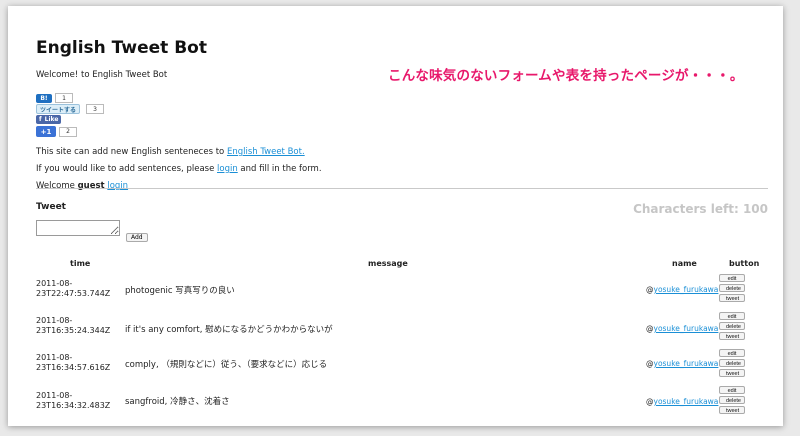 The image size is (800, 436). What do you see at coordinates (80, 263) in the screenshot?
I see `column-header-time: time` at bounding box center [80, 263].